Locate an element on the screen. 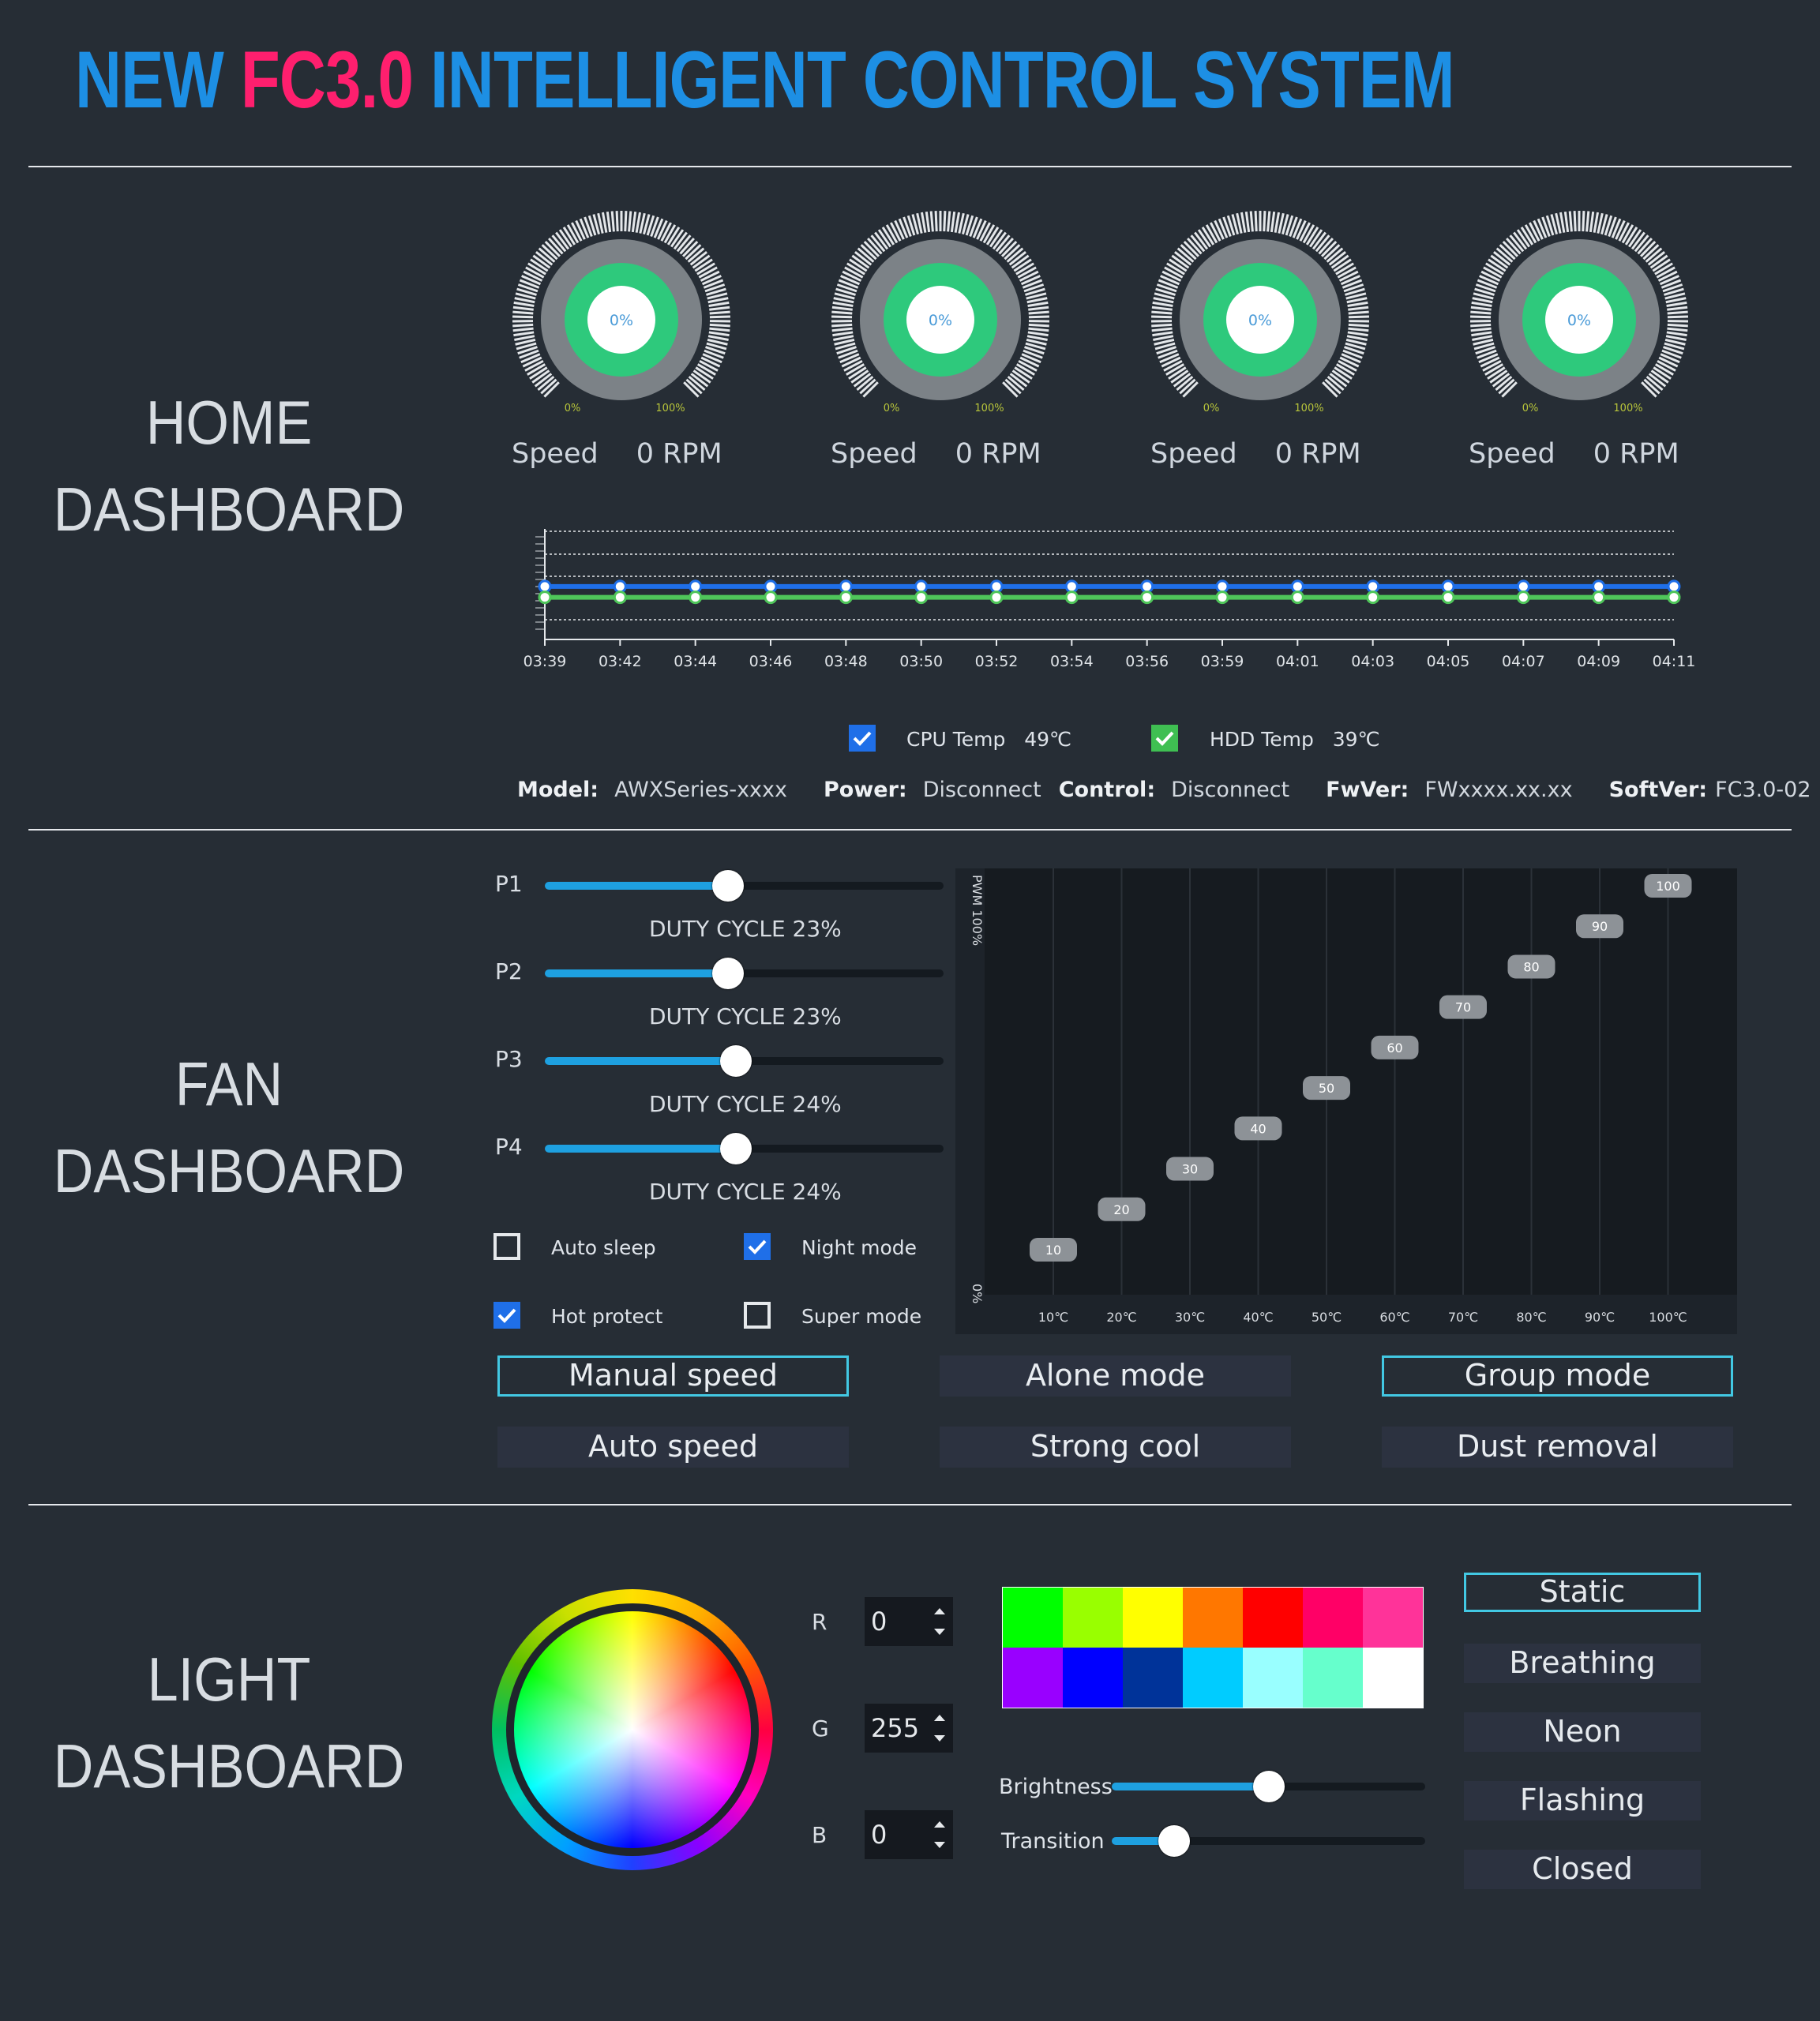 The height and width of the screenshot is (2021, 1820). fan-speed-readout: Speed 0 RPM is located at coordinates (1255, 454).